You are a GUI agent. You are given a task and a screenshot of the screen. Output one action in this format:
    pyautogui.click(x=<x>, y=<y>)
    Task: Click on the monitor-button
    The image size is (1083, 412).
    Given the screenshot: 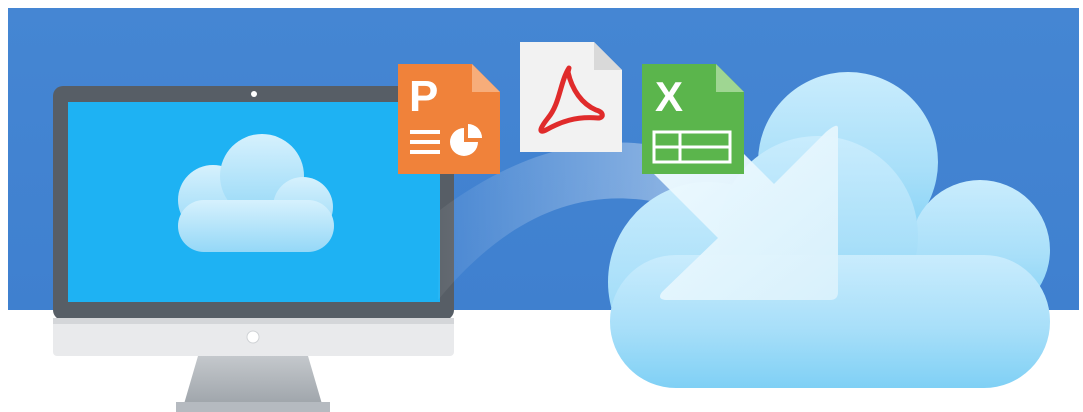 What is the action you would take?
    pyautogui.click(x=253, y=337)
    